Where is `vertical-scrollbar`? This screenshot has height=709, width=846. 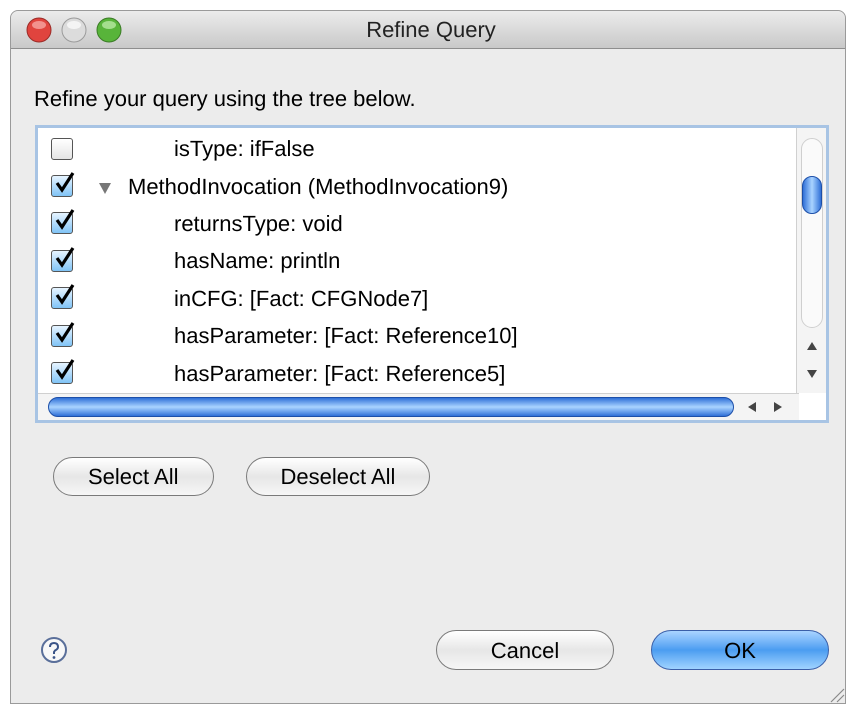
vertical-scrollbar is located at coordinates (811, 260).